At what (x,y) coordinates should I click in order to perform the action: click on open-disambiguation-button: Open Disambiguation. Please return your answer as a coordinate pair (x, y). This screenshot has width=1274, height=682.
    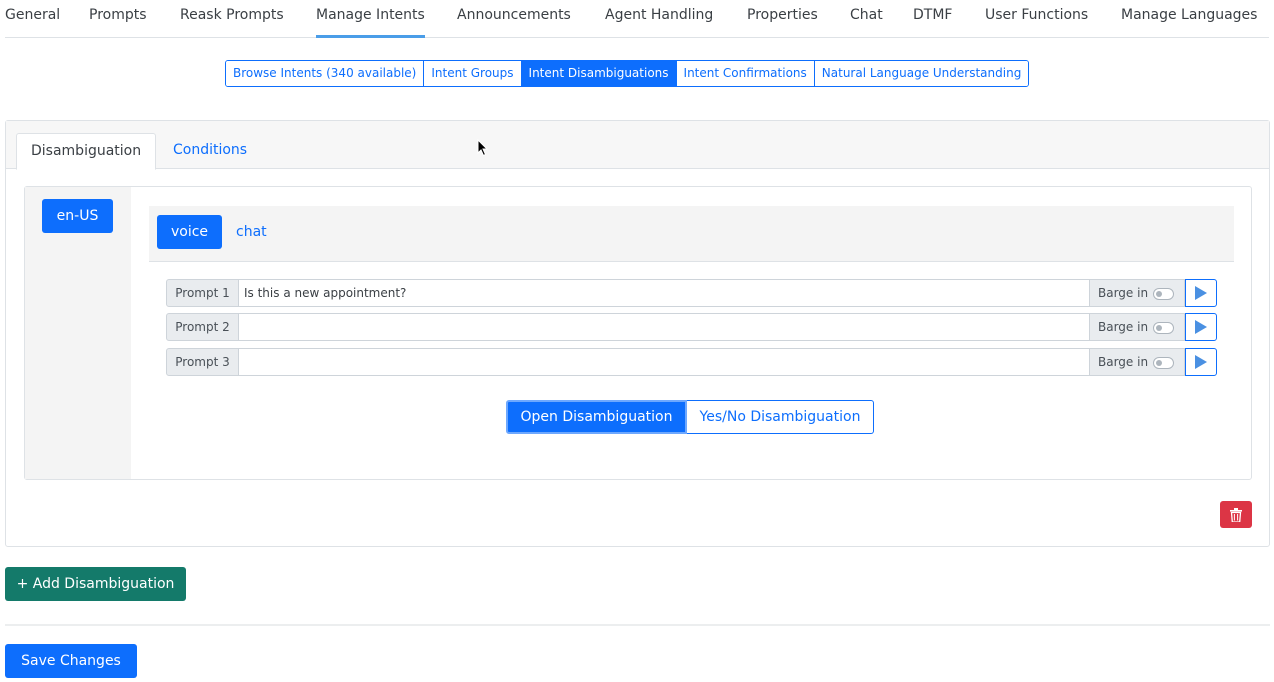
    Looking at the image, I should click on (596, 417).